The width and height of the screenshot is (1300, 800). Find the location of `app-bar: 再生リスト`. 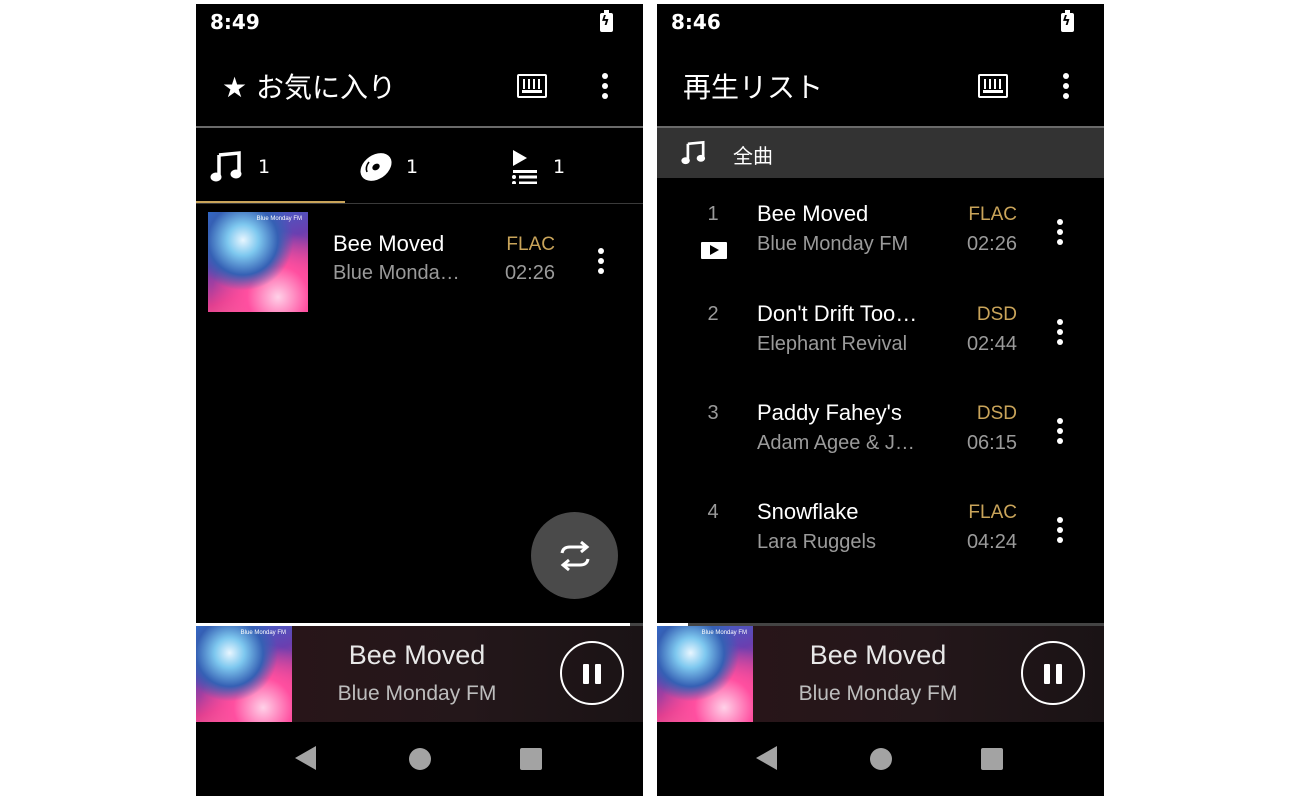

app-bar: 再生リスト is located at coordinates (880, 85).